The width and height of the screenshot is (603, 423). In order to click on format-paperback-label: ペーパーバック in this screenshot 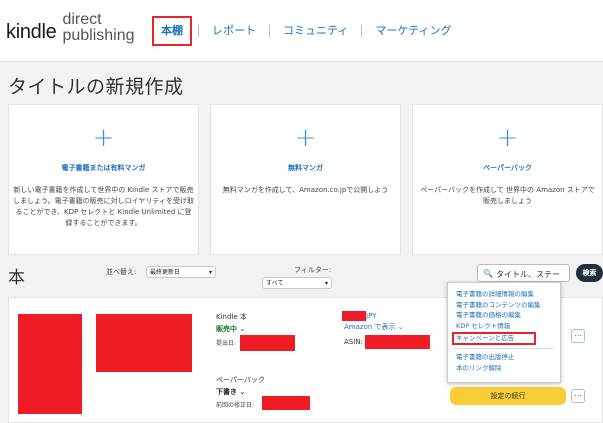, I will do `click(240, 380)`.